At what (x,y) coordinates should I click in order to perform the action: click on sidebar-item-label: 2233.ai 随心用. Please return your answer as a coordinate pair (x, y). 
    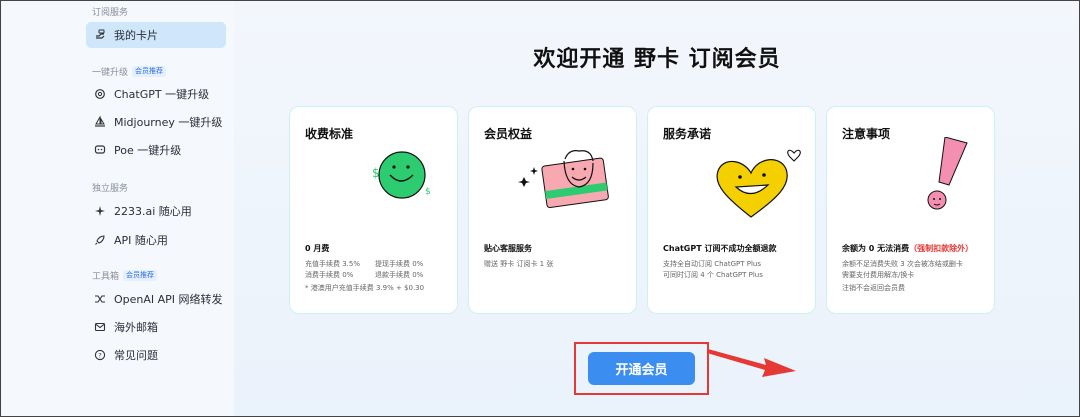
    Looking at the image, I should click on (153, 211).